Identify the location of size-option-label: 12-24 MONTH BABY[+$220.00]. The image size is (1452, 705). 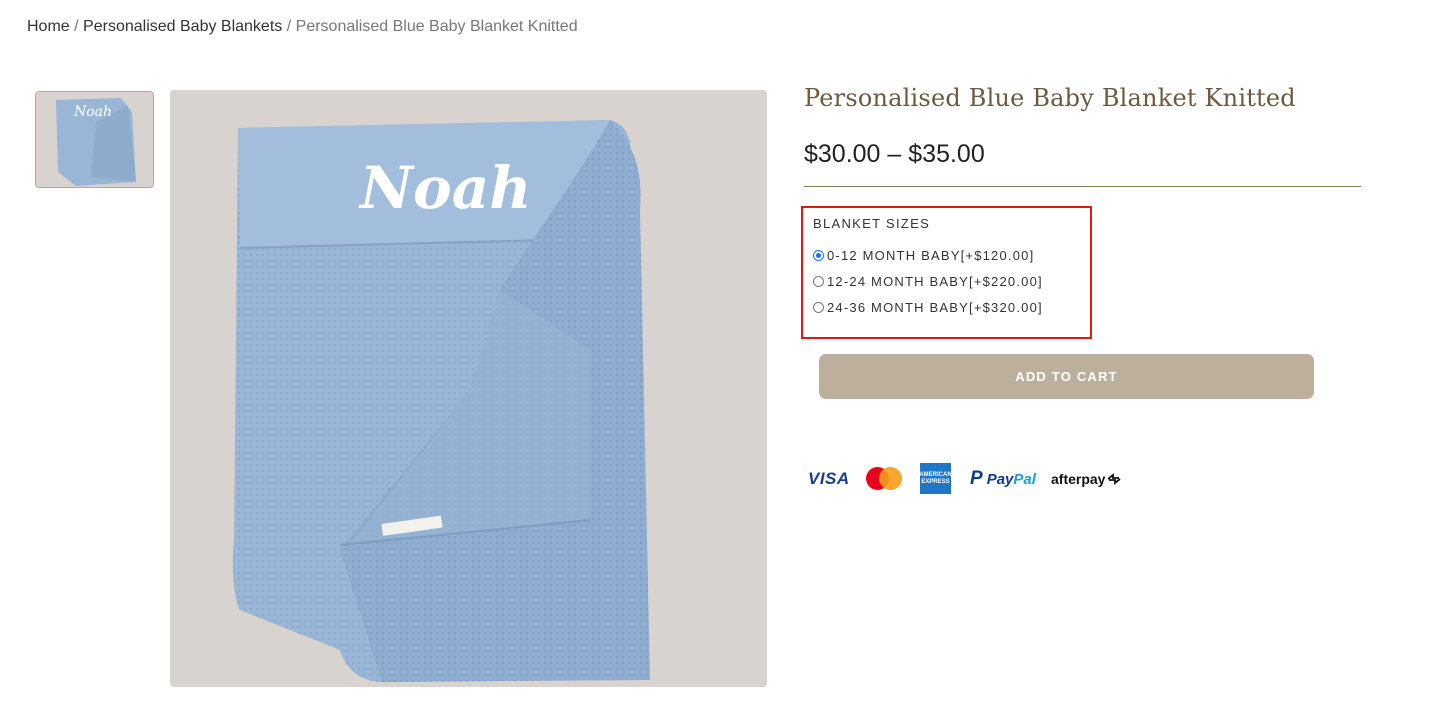
(935, 281).